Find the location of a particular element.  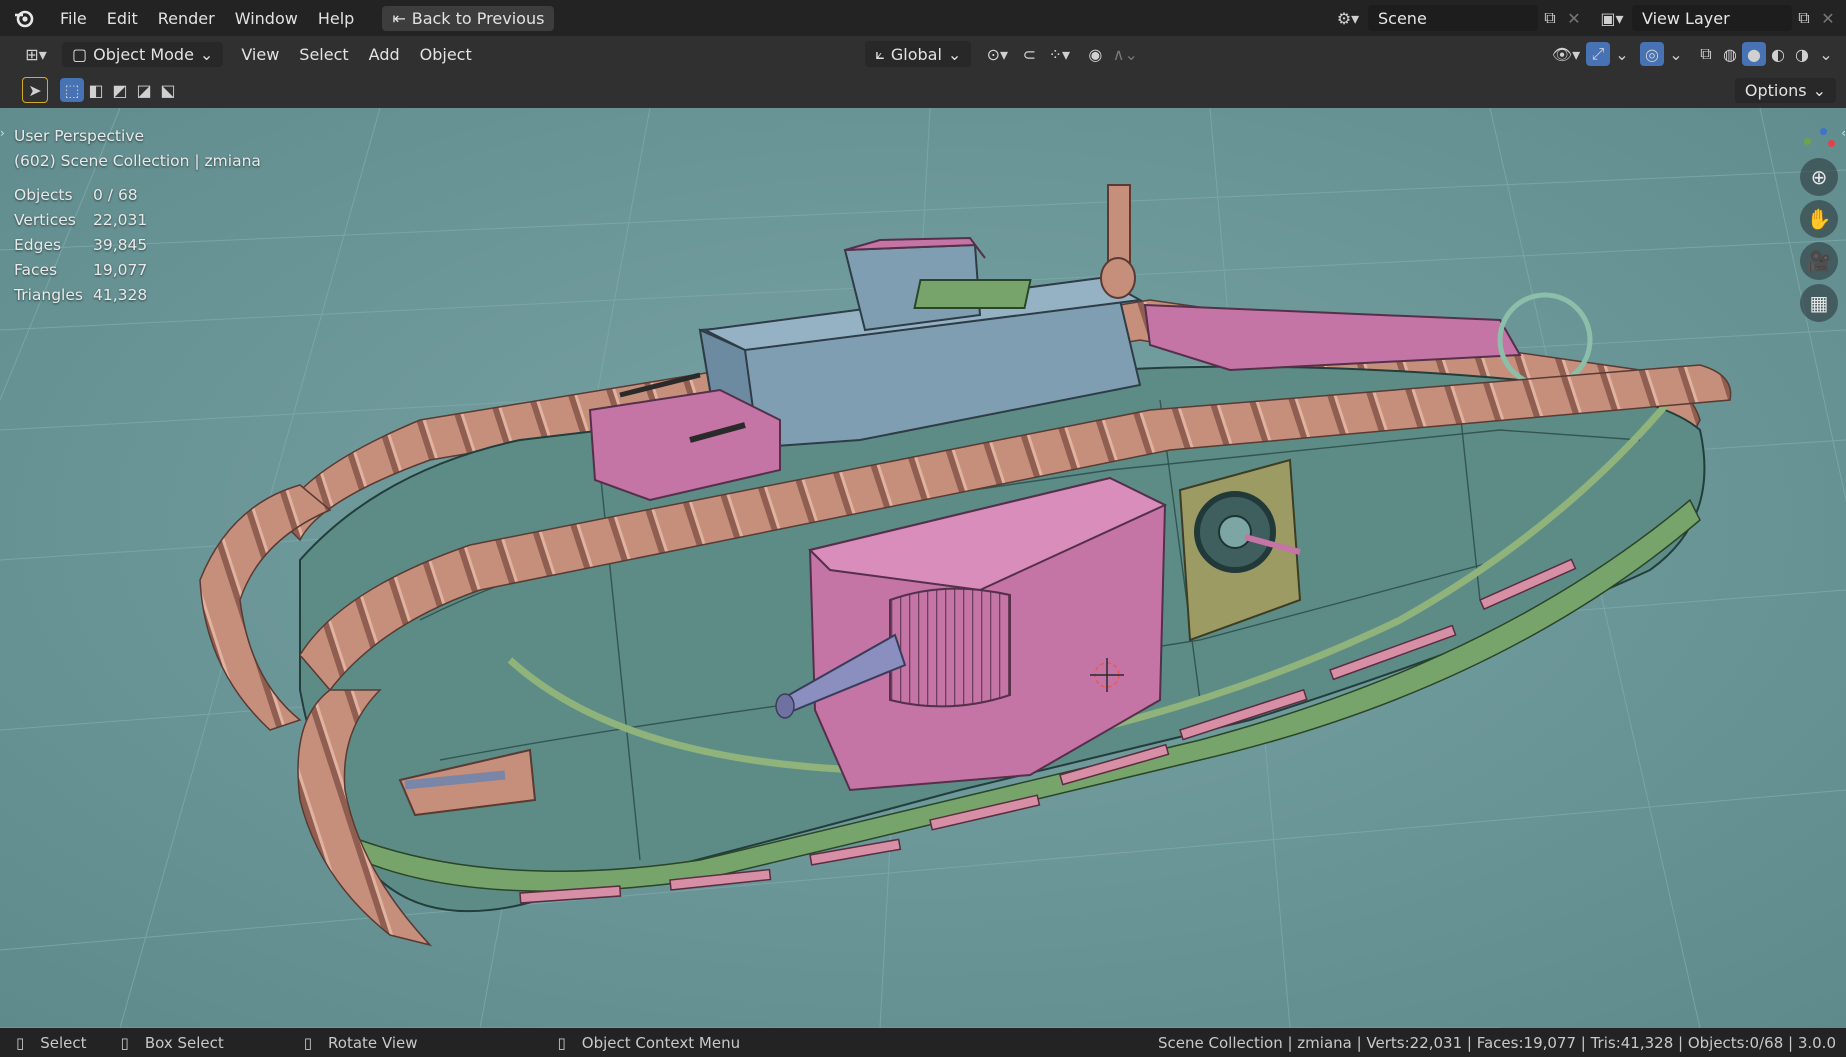

stat-value: 0 / 68 is located at coordinates (115, 194).